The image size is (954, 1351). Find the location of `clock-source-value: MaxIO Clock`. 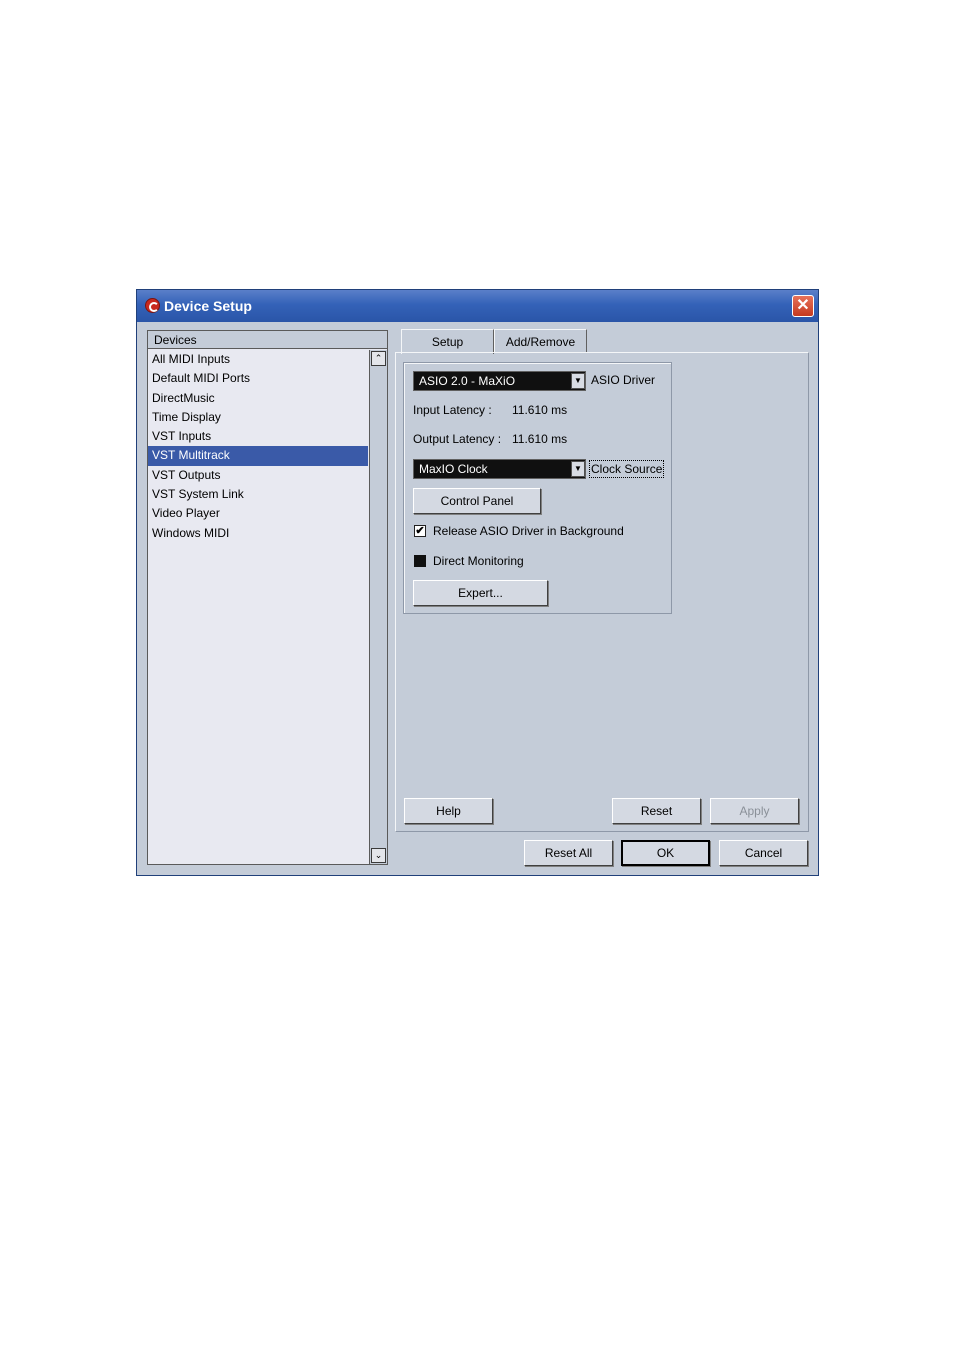

clock-source-value: MaxIO Clock is located at coordinates (453, 469).